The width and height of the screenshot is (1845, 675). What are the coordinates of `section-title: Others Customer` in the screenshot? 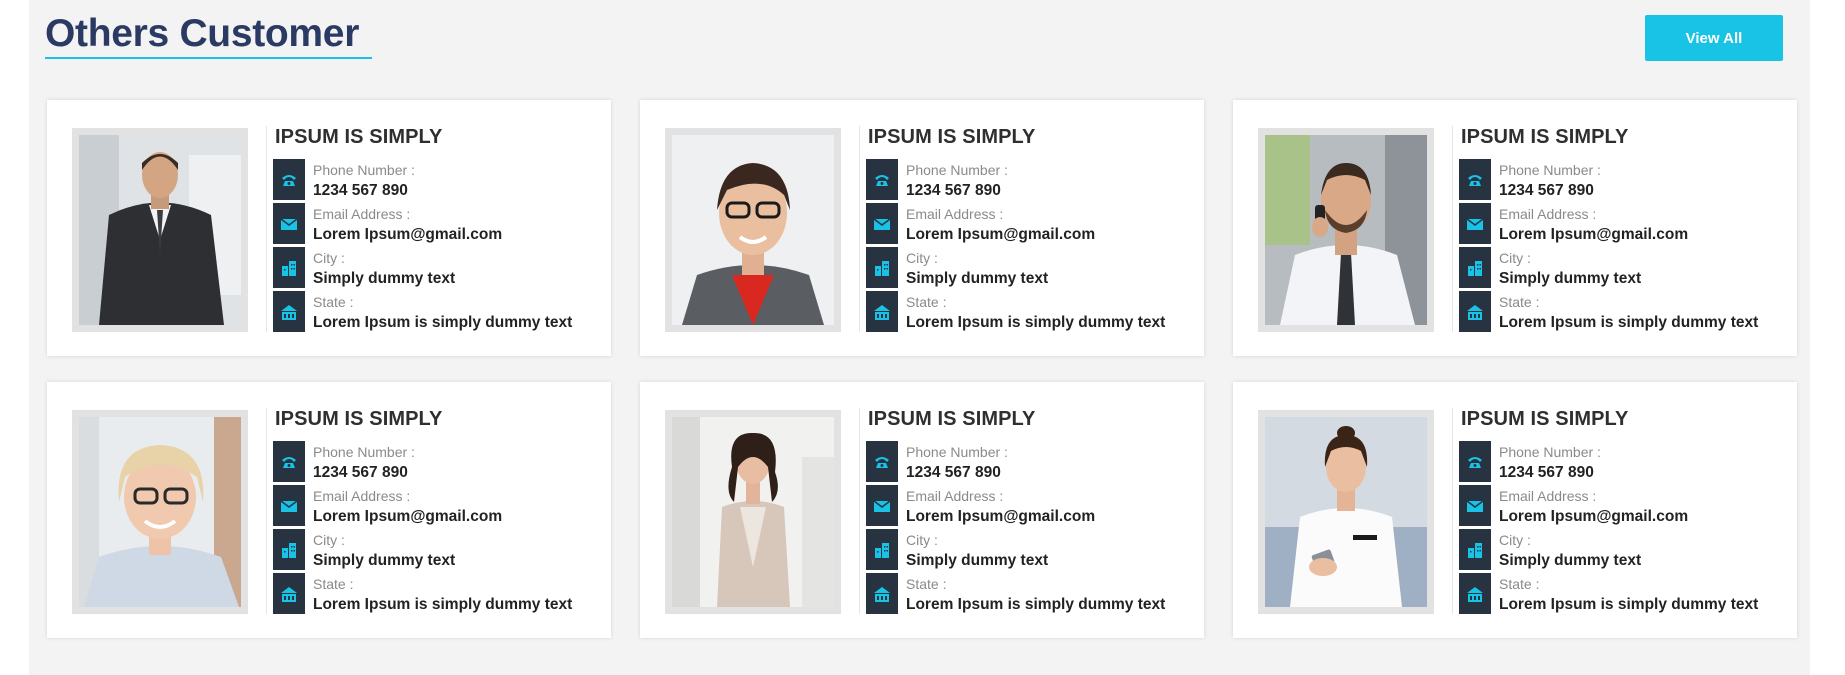 It's located at (202, 33).